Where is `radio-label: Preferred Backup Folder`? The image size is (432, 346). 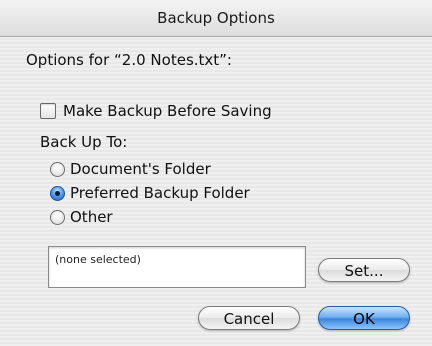
radio-label: Preferred Backup Folder is located at coordinates (160, 193).